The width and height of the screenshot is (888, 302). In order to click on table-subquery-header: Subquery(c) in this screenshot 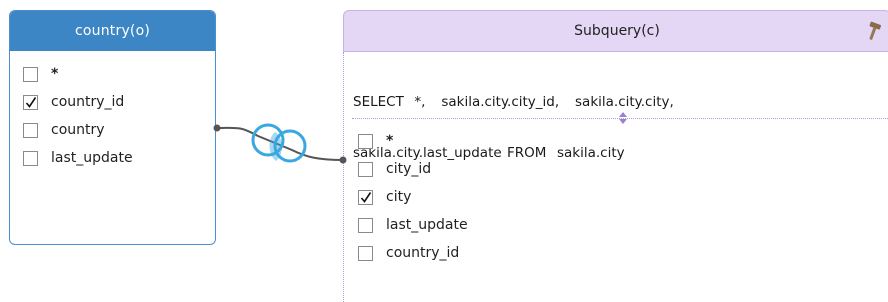, I will do `click(615, 31)`.